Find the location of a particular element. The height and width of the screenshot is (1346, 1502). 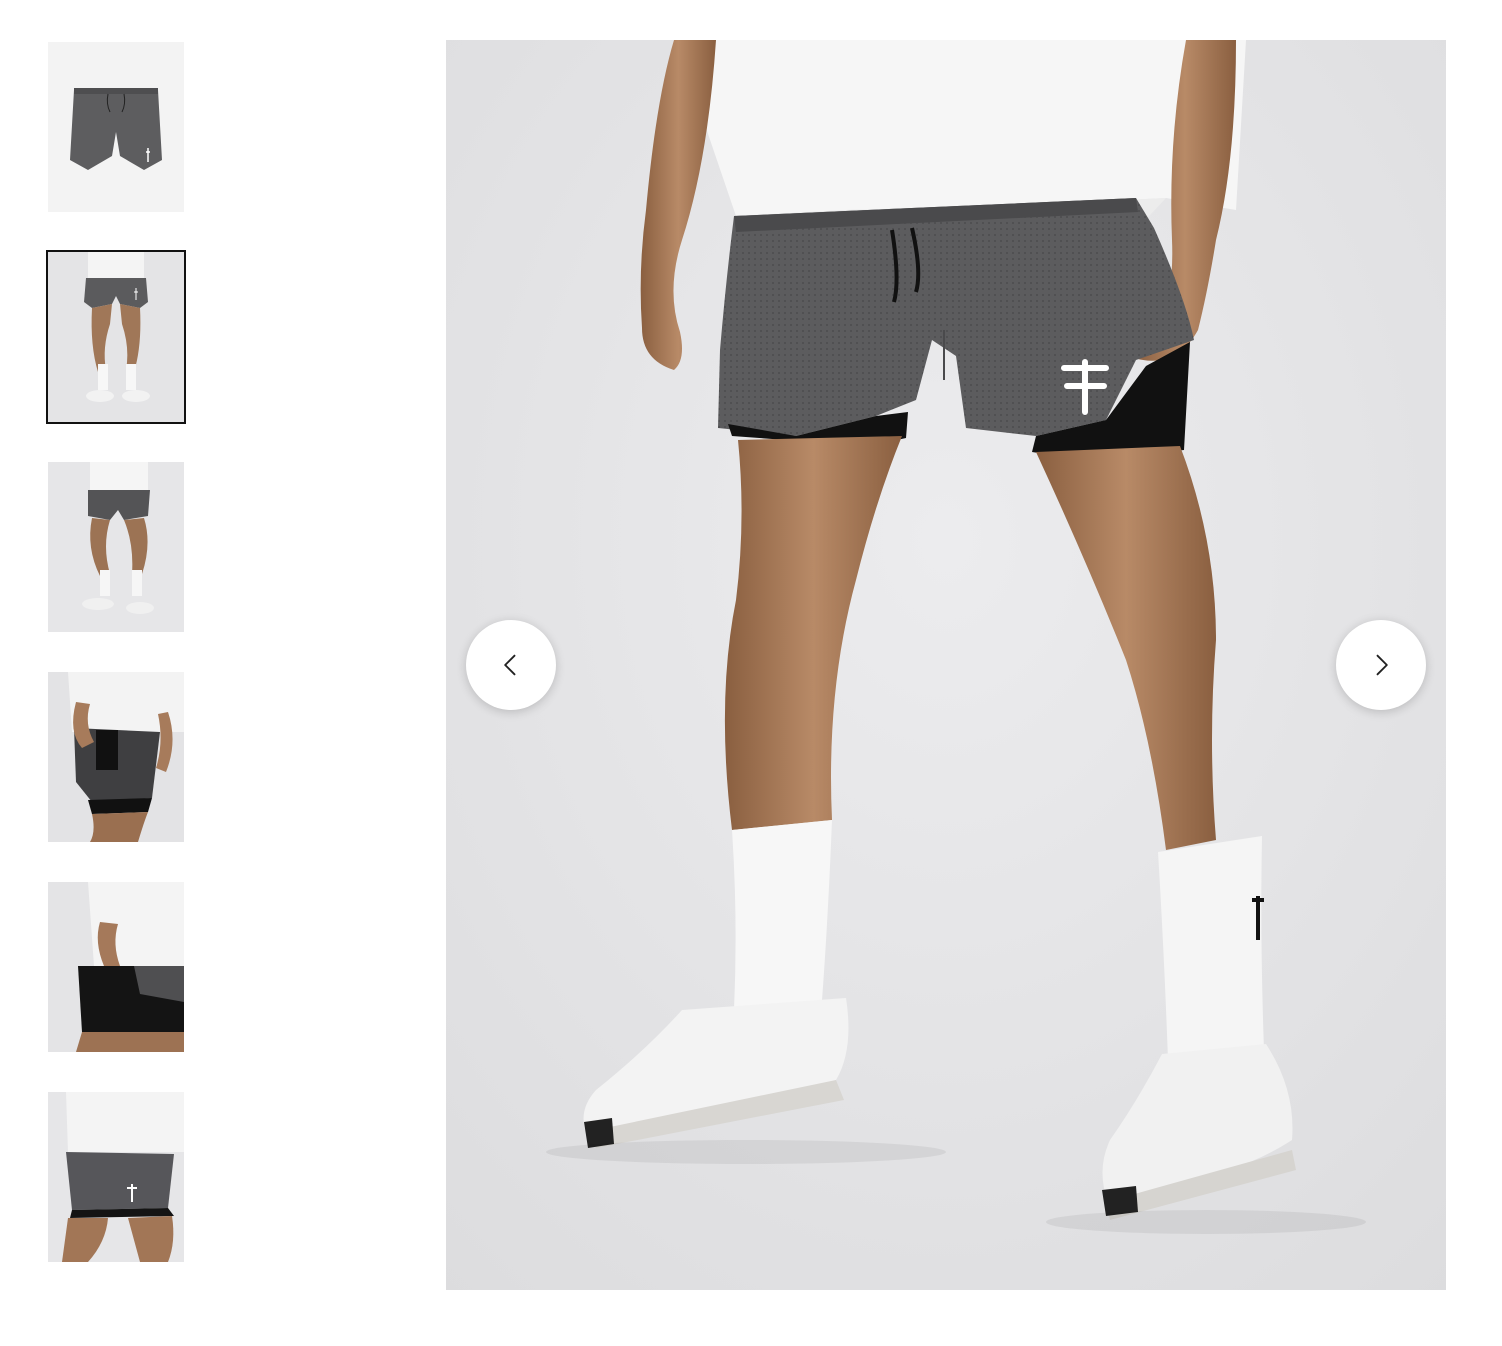

chevron-left-icon is located at coordinates (510, 665).